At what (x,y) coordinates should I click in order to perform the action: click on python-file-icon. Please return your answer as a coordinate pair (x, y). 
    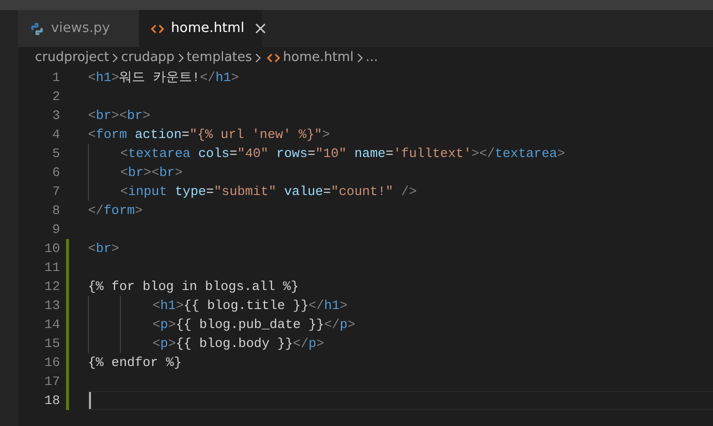
    Looking at the image, I should click on (37, 29).